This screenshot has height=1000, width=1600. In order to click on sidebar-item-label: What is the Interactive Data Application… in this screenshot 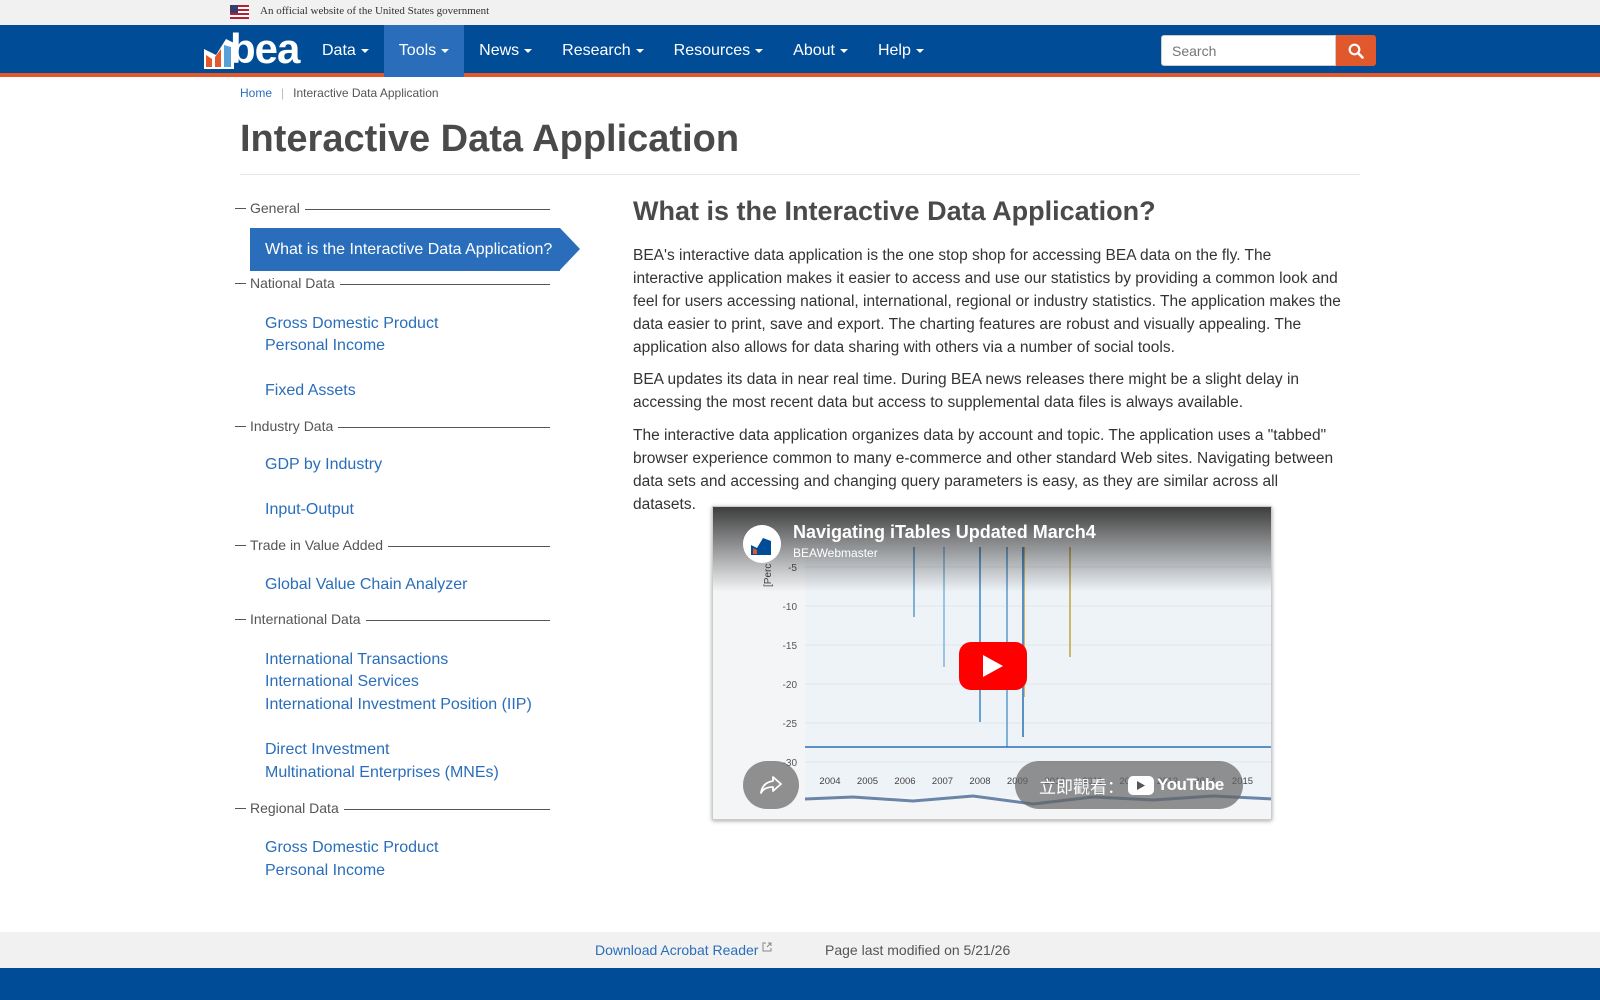, I will do `click(409, 249)`.